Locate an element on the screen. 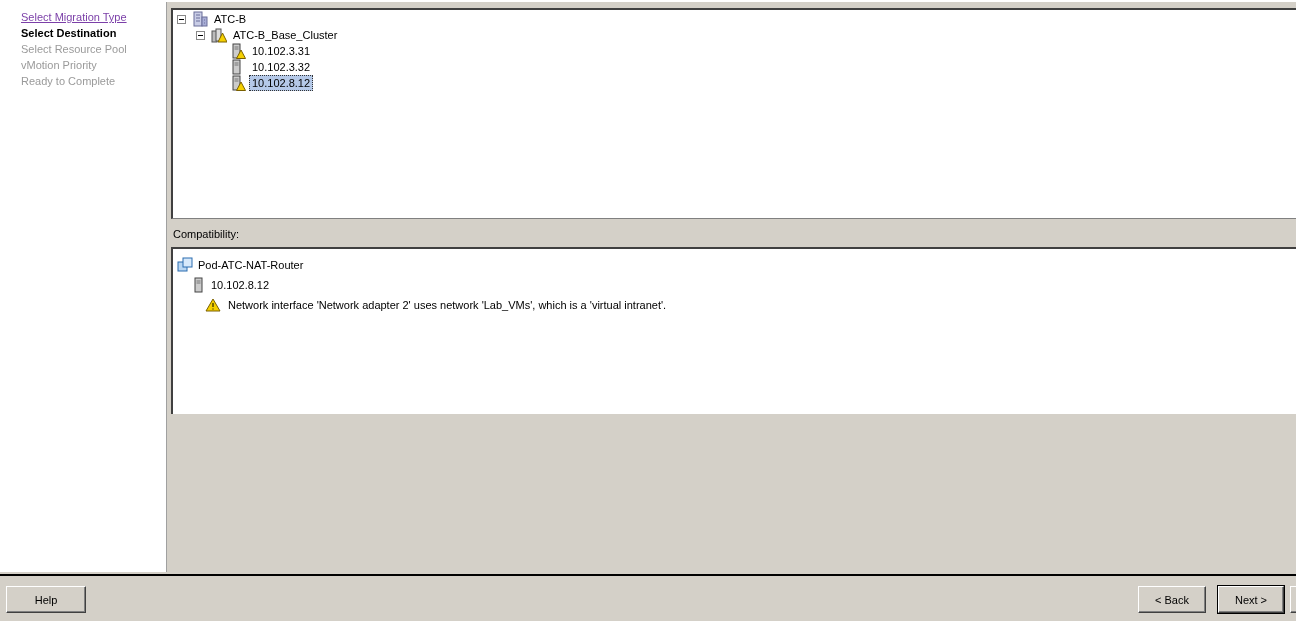 The height and width of the screenshot is (621, 1296). host-name: 10.102.8.12 is located at coordinates (240, 285).